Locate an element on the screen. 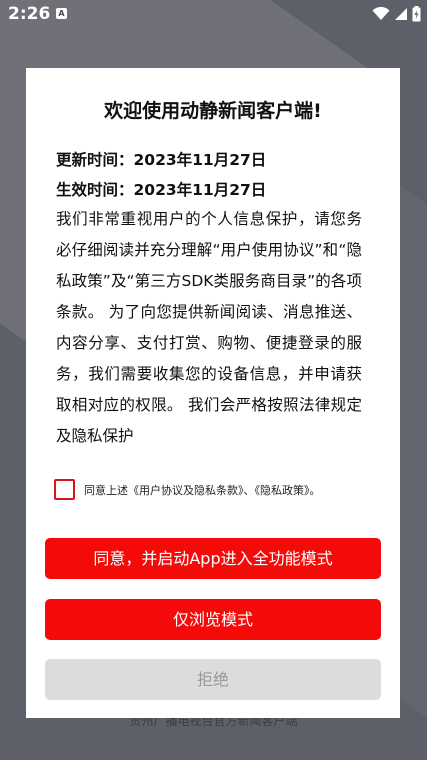 This screenshot has width=427, height=760. agree-checkbox is located at coordinates (64, 489).